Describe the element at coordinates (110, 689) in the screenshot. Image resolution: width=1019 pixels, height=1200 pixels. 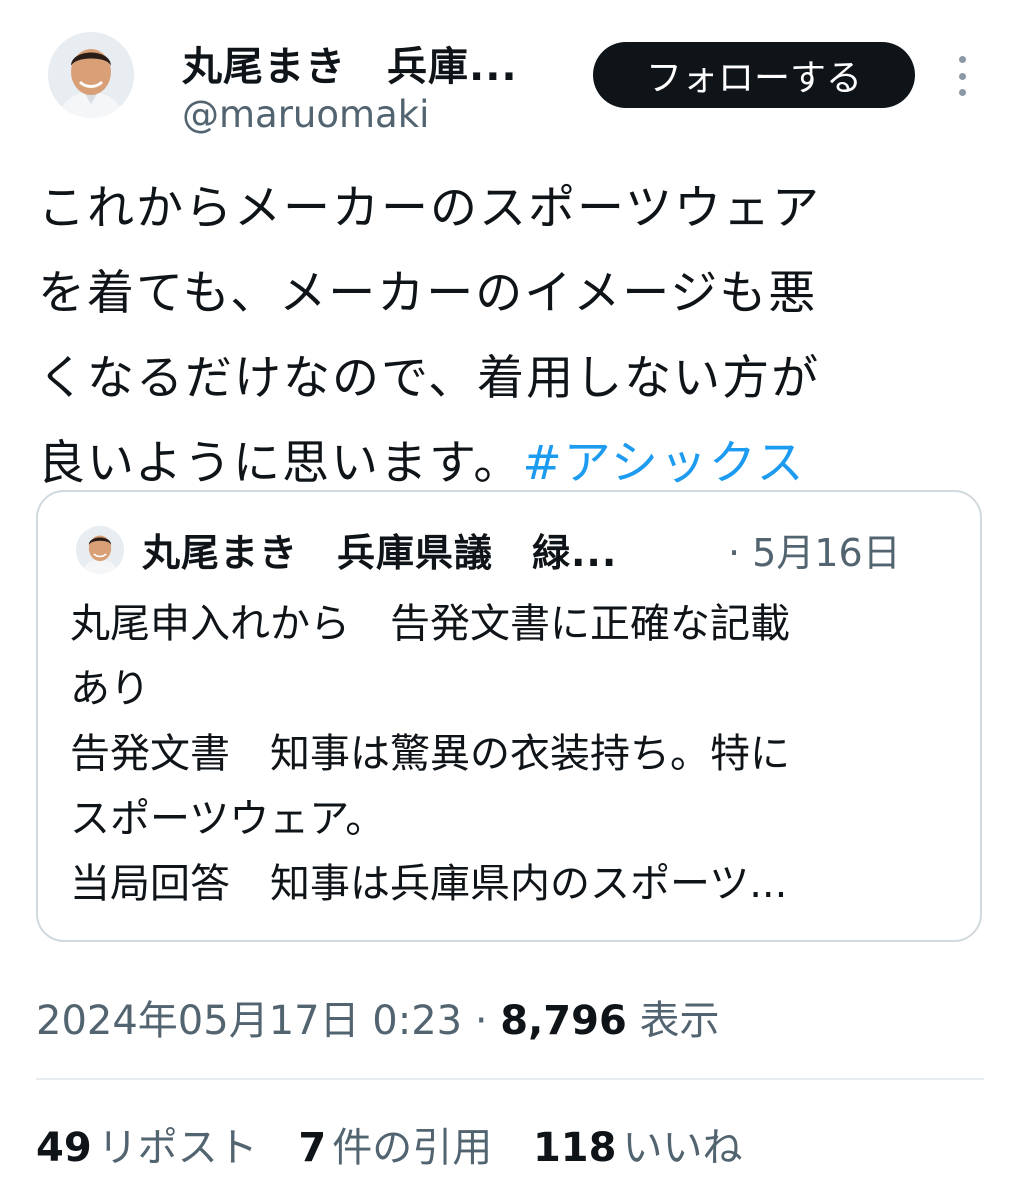
I see `quoted-line: あり` at that location.